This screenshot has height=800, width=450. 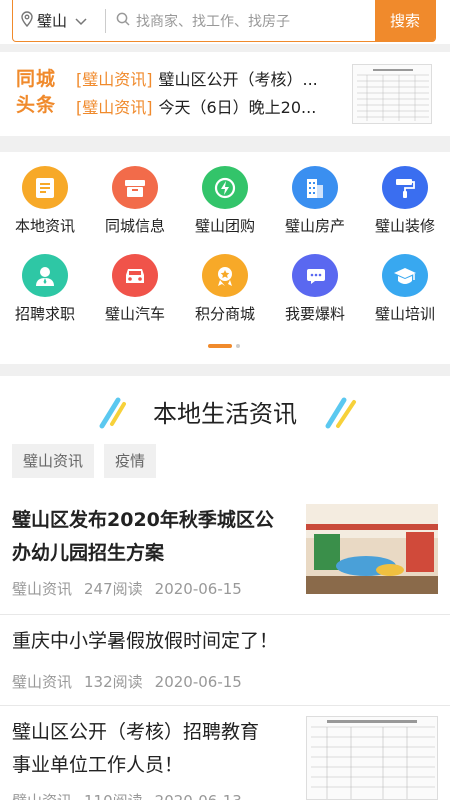 I want to click on page-dot-active, so click(x=220, y=346).